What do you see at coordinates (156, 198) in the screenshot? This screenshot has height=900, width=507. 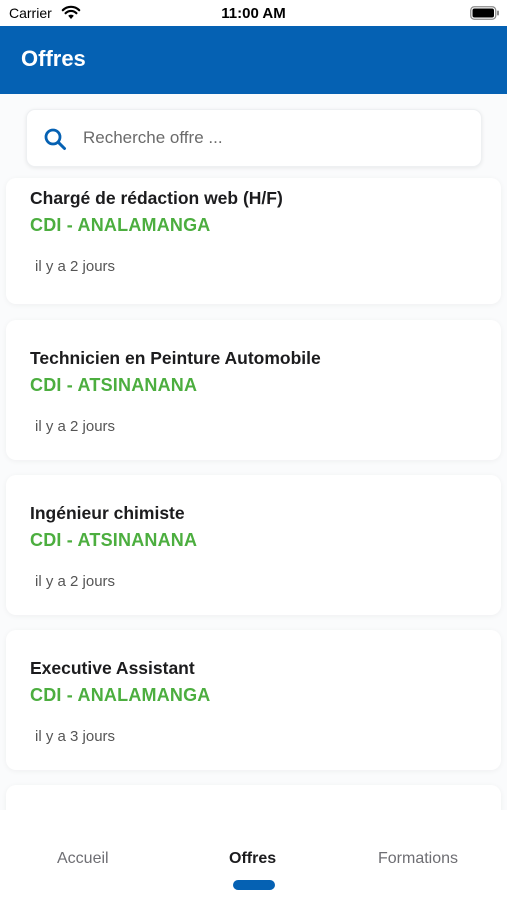 I see `offer-title: Chargé de rédaction web (H/F)` at bounding box center [156, 198].